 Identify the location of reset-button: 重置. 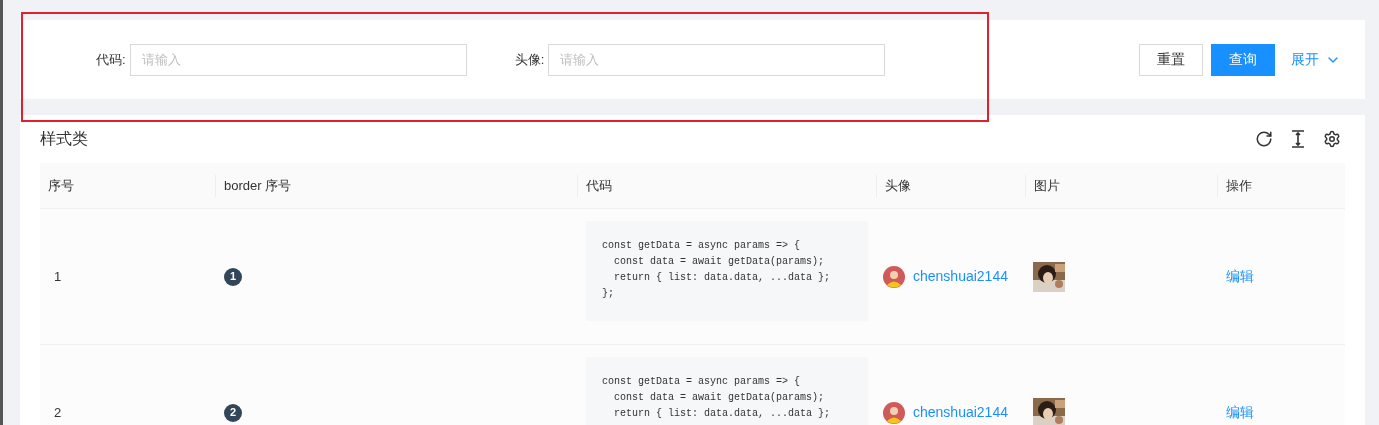
(1171, 59).